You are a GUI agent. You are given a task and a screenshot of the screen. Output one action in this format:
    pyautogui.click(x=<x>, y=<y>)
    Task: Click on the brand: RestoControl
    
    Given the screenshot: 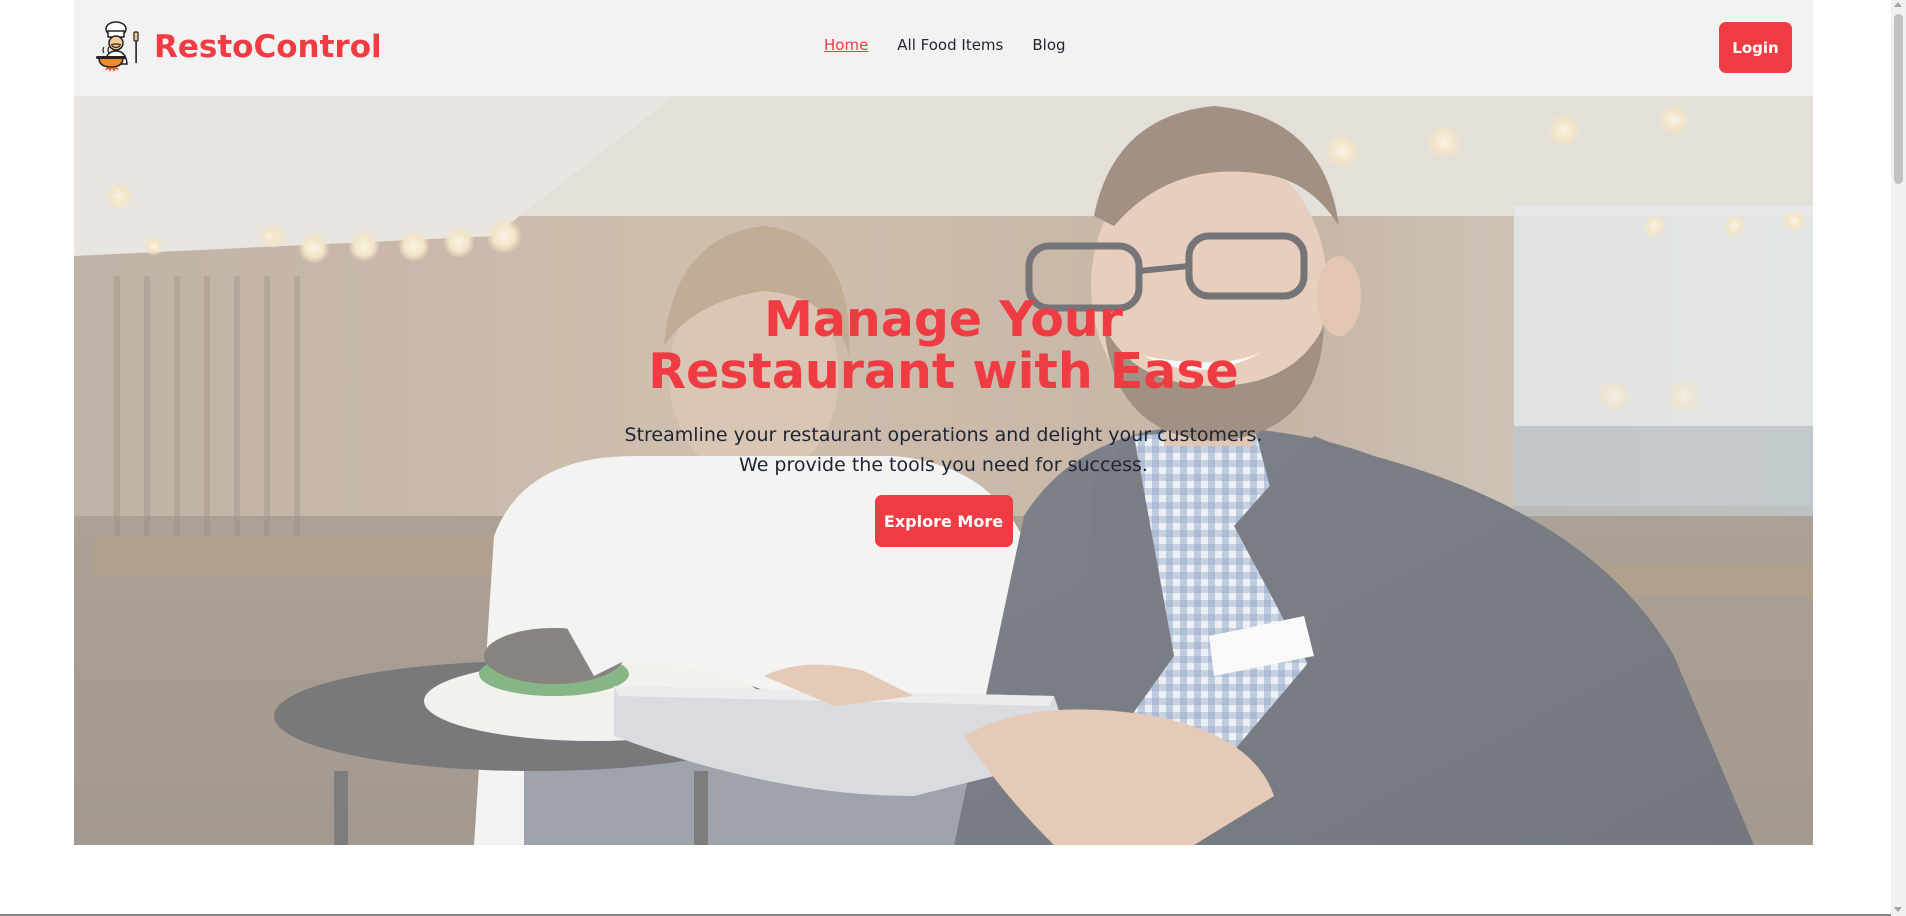 What is the action you would take?
    pyautogui.click(x=238, y=47)
    